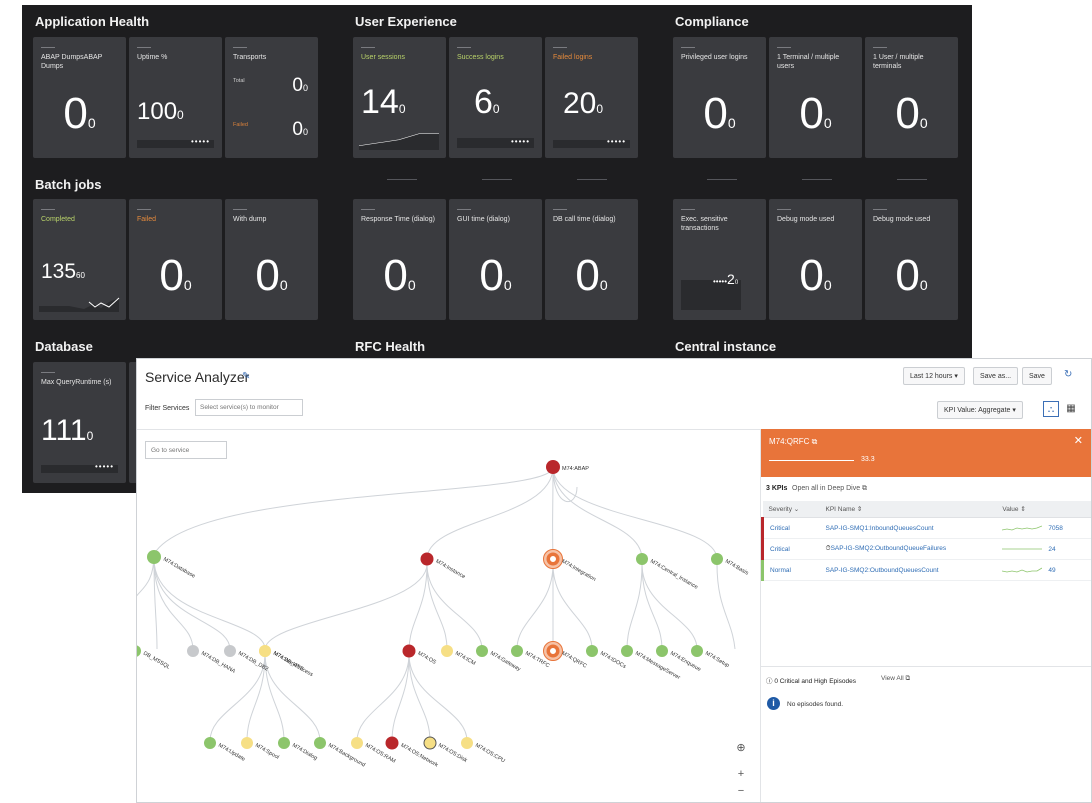 This screenshot has width=1092, height=803. I want to click on recenter-icon: ⊕, so click(741, 748).